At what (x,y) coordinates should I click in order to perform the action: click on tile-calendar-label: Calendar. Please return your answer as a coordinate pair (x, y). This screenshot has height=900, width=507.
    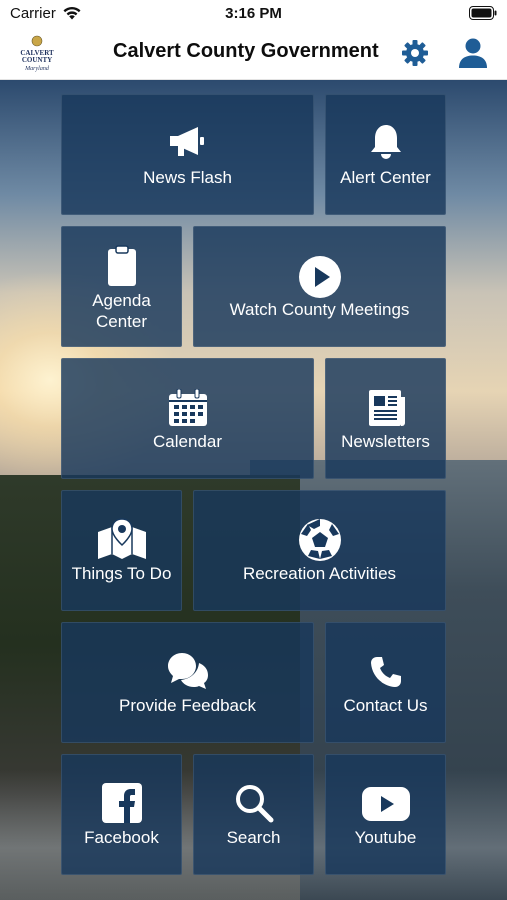
    Looking at the image, I should click on (187, 441).